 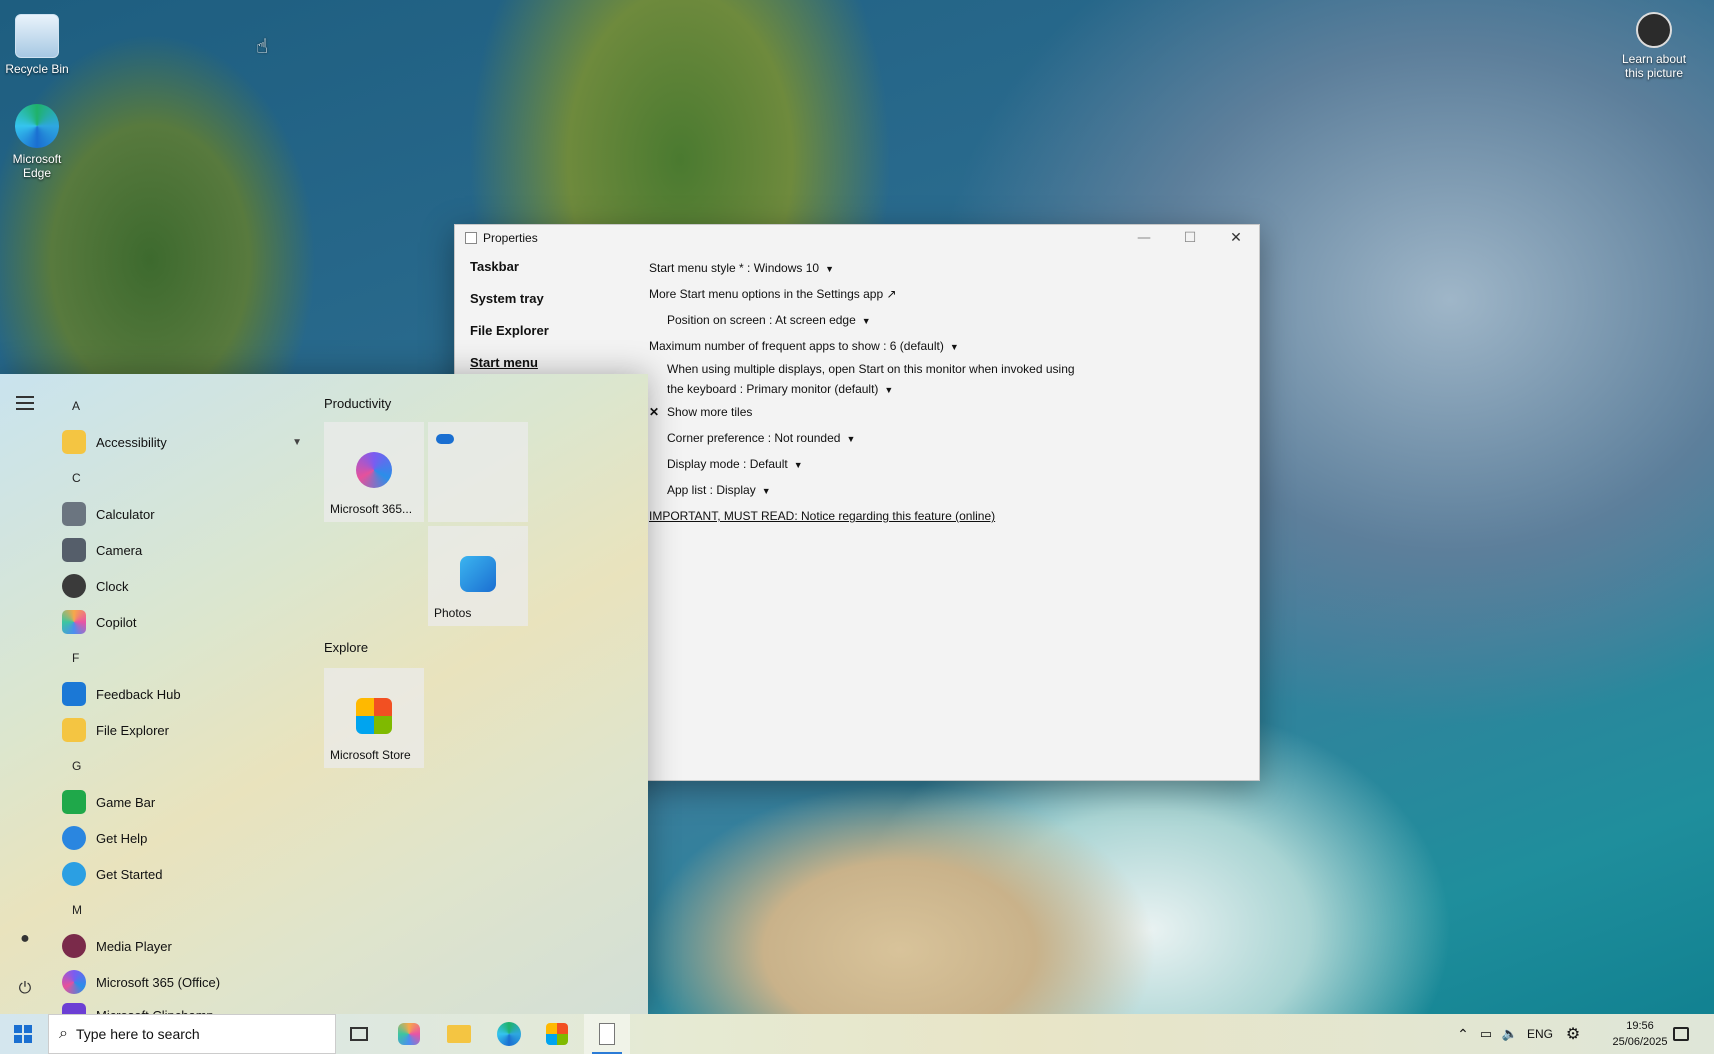 I want to click on system-tray: ⌃ ▭ 🔈 ENG ⚙, so click(x=1520, y=1034).